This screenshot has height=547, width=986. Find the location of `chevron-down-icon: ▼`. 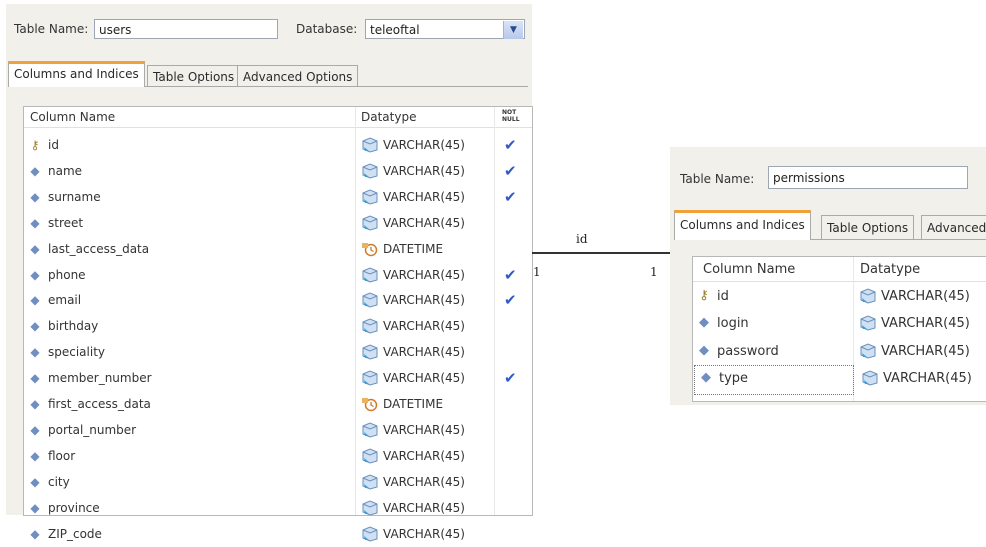

chevron-down-icon: ▼ is located at coordinates (513, 30).